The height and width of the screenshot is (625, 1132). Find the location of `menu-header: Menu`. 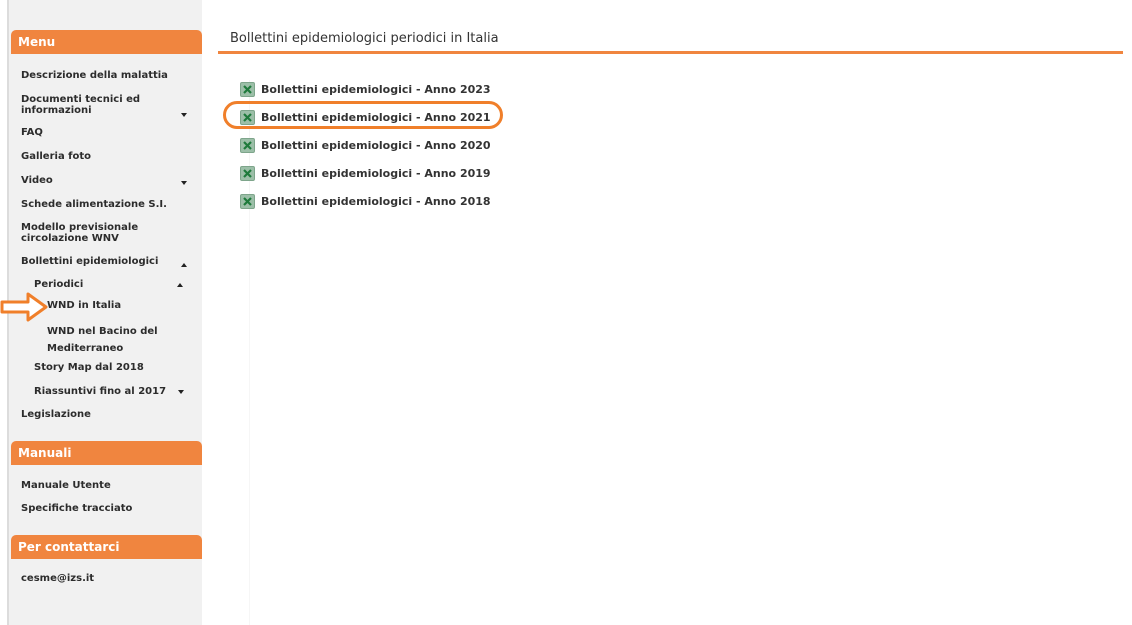

menu-header: Menu is located at coordinates (106, 42).